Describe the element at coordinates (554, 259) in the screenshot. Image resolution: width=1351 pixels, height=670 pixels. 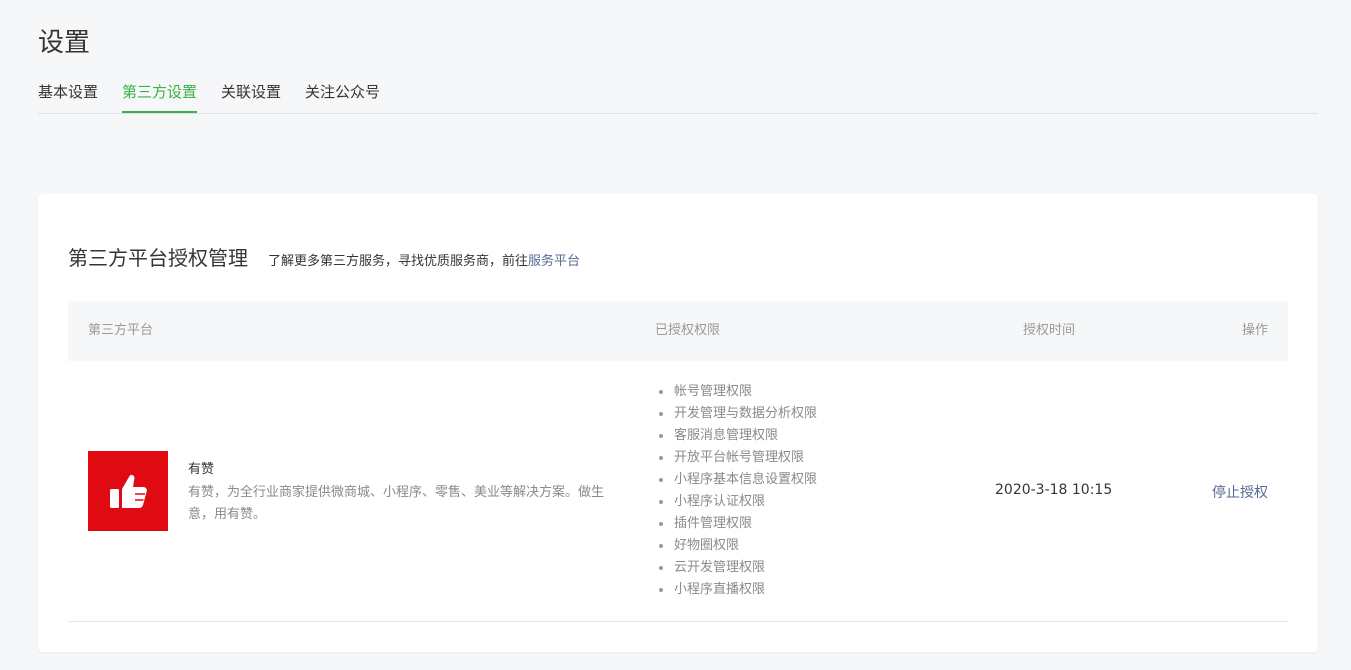
I see `service-platform-link: 服务平台` at that location.